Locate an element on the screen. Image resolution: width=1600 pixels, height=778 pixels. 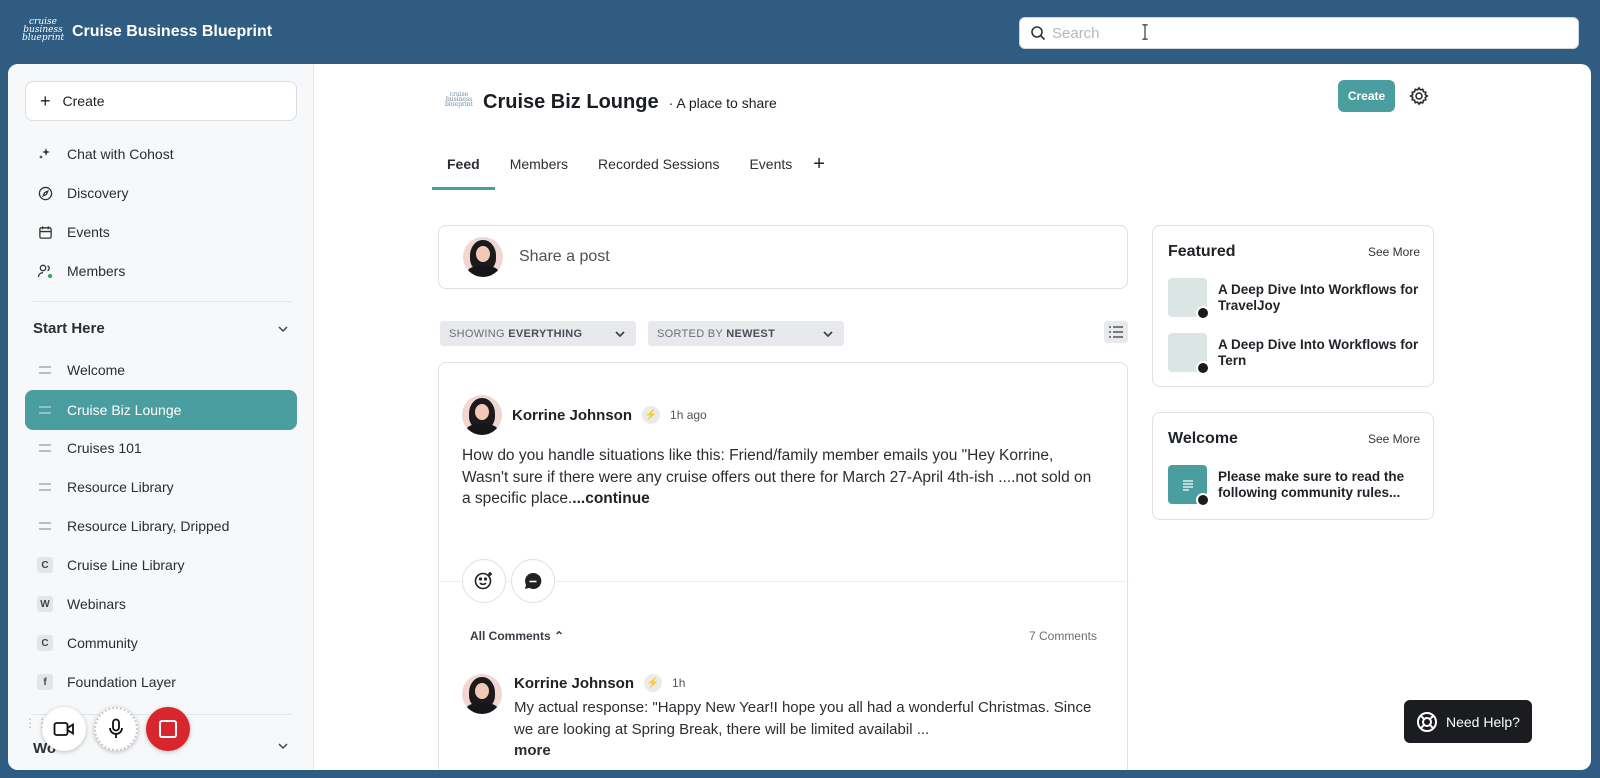
lifebuoy-icon is located at coordinates (1427, 721).